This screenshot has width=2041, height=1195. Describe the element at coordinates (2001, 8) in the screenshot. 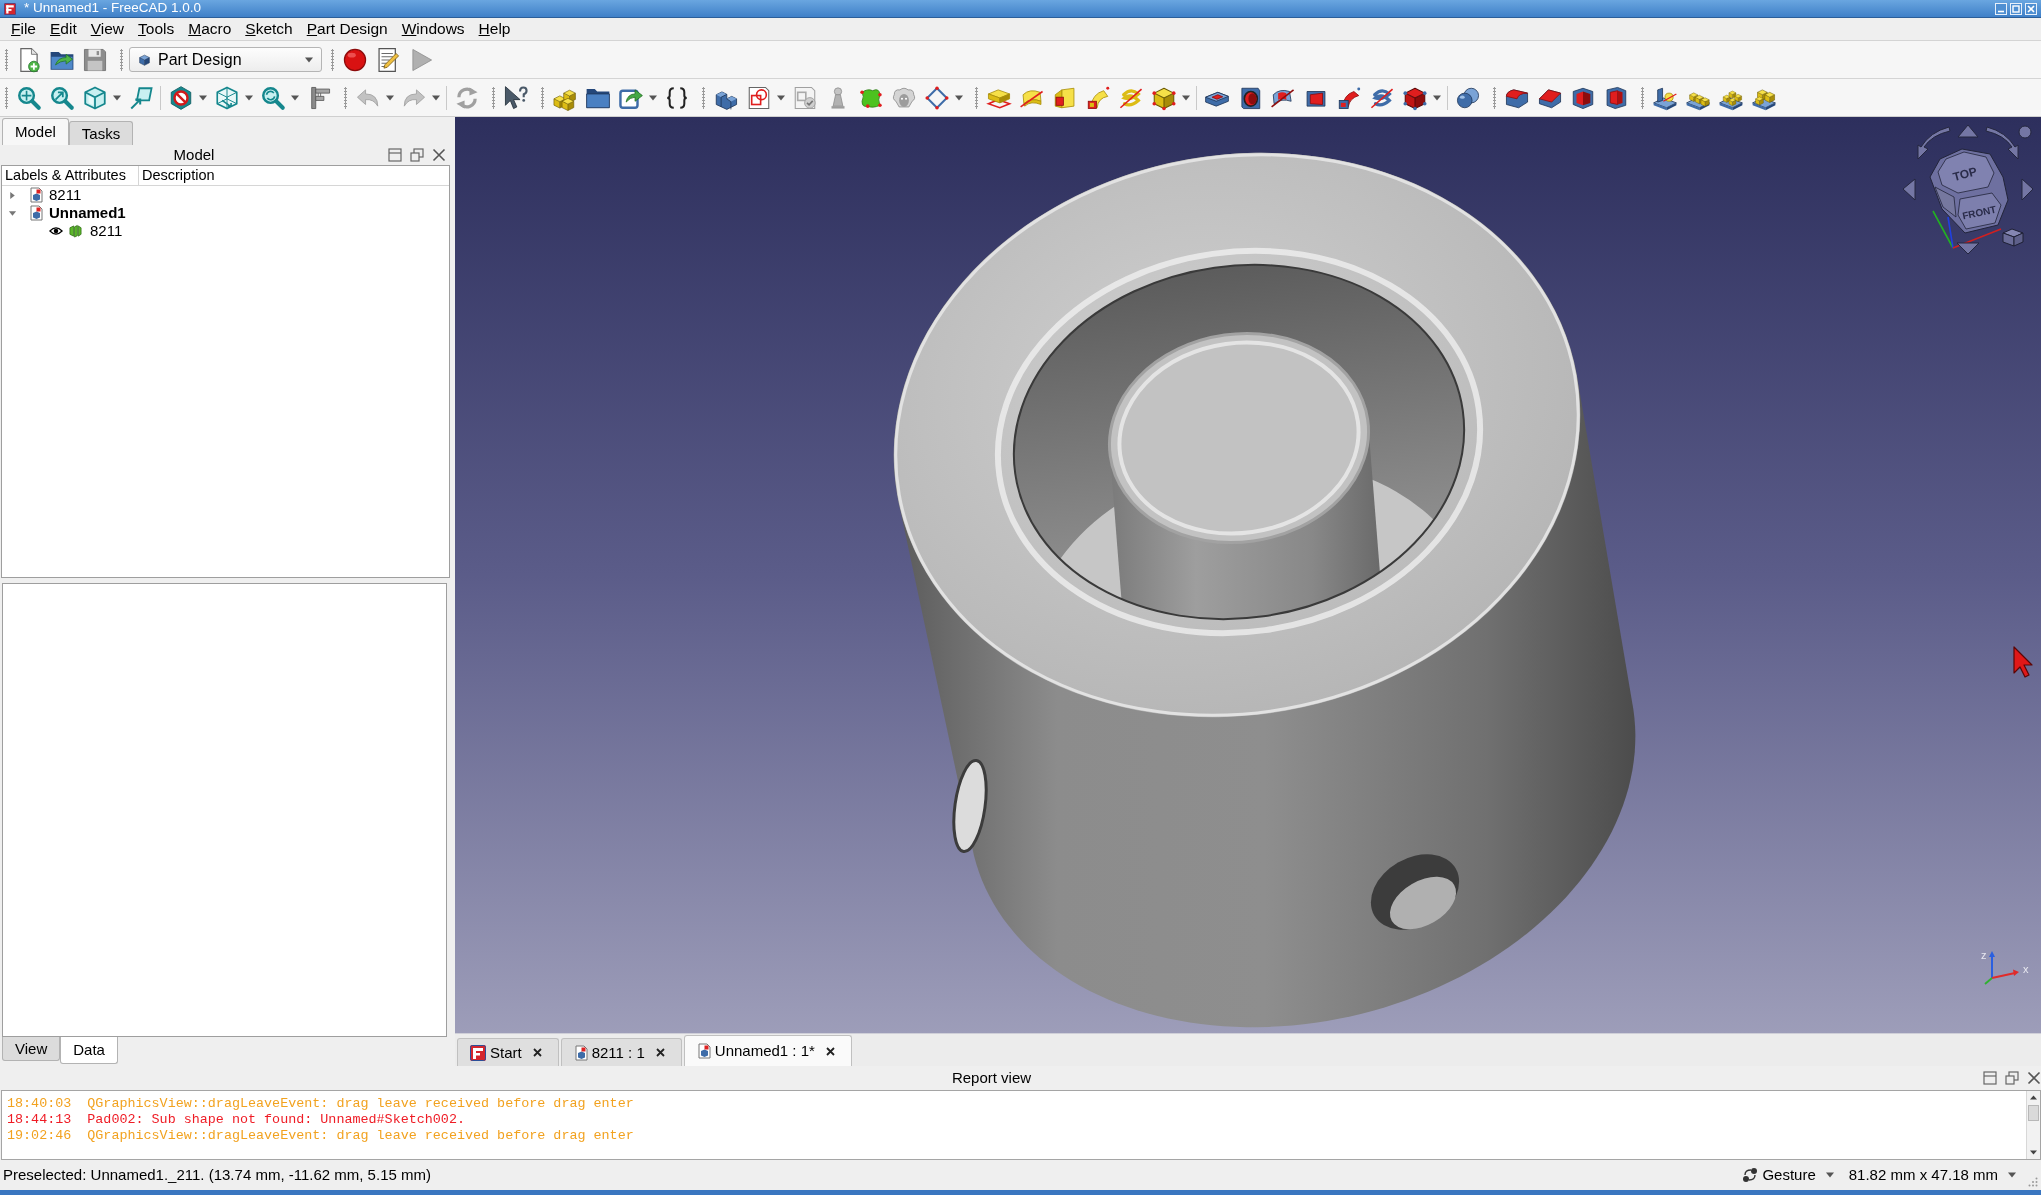

I see `minimize-icon` at that location.